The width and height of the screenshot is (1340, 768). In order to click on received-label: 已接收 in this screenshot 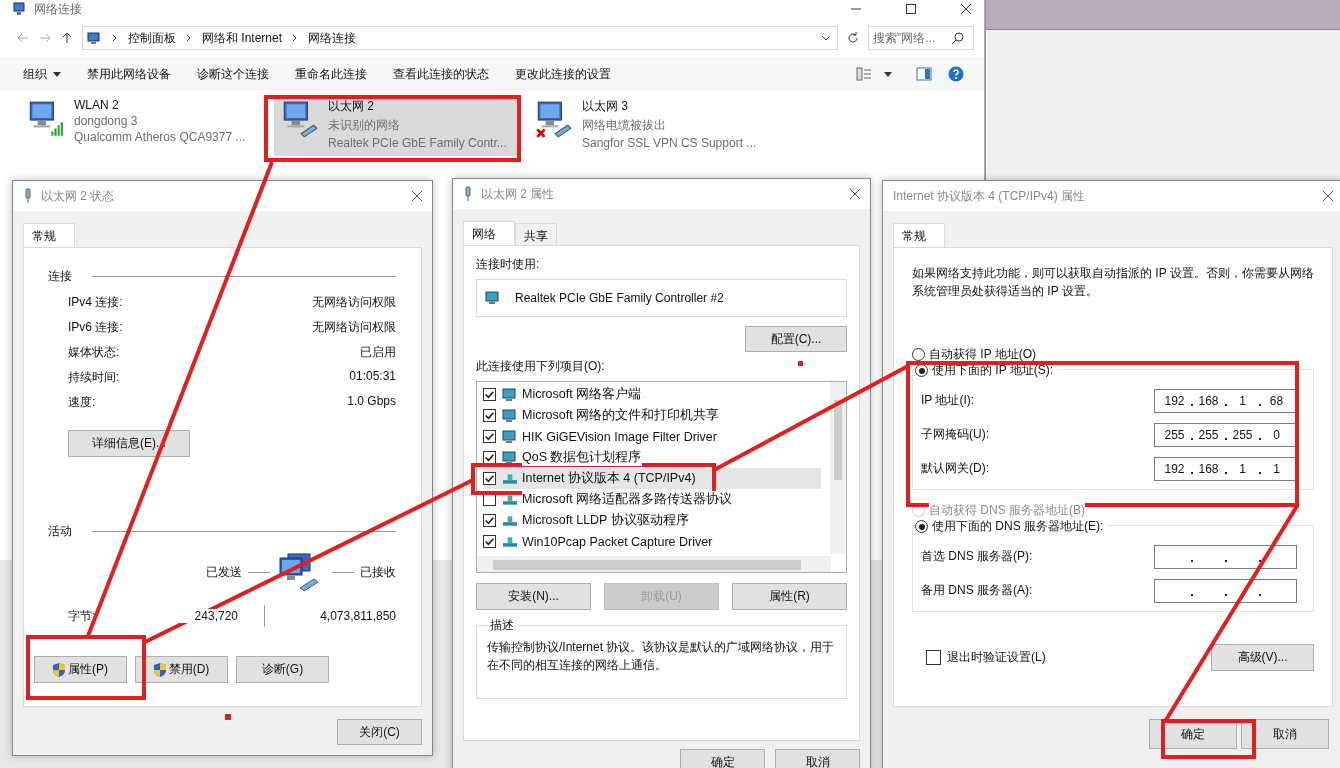, I will do `click(378, 572)`.